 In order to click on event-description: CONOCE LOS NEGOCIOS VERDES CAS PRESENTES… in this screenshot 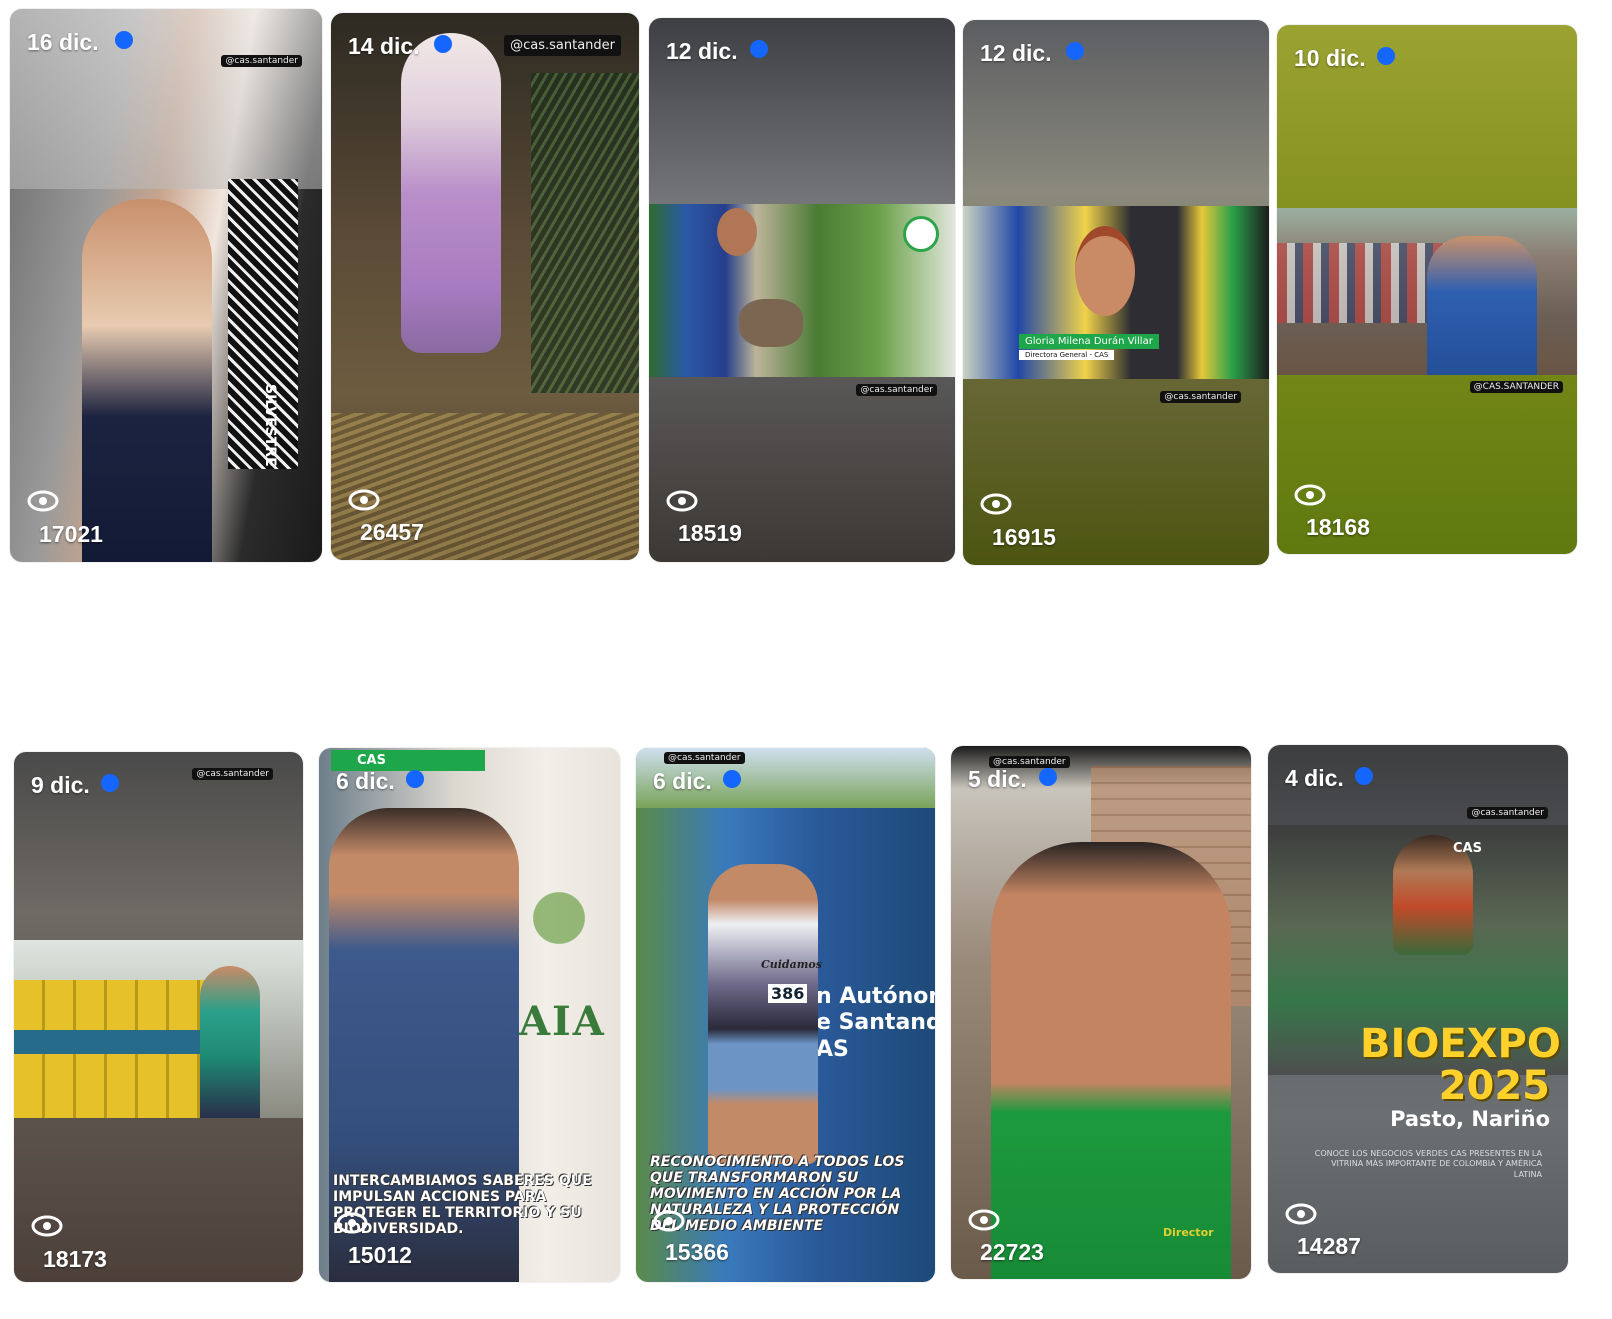, I will do `click(1428, 1164)`.